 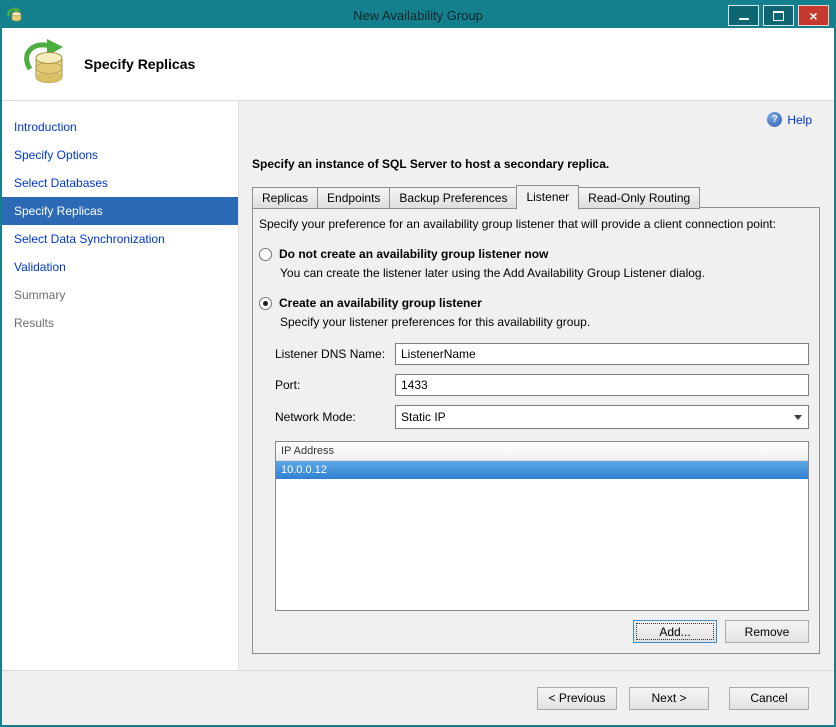 What do you see at coordinates (330, 354) in the screenshot?
I see `dns-name-label: Listener DNS Name:` at bounding box center [330, 354].